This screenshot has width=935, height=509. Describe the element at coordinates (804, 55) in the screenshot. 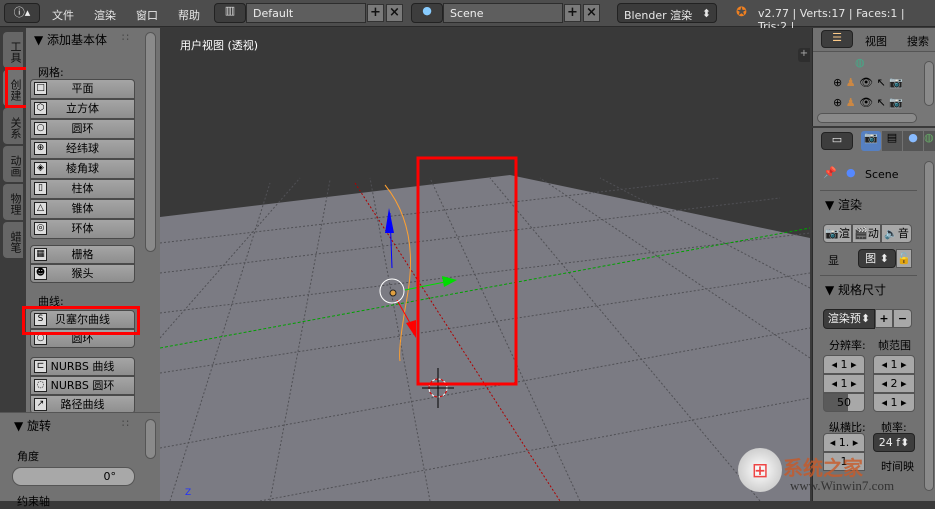

I see `properties-toggle-button: +` at that location.